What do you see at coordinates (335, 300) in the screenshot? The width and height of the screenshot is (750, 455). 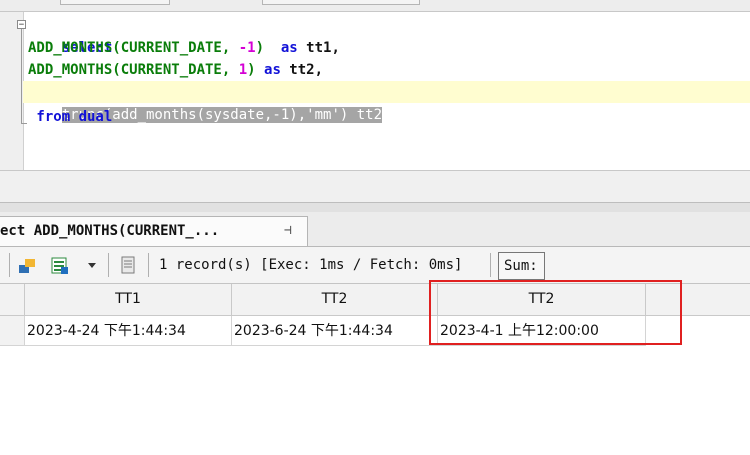 I see `column-header-tt2: TT2` at bounding box center [335, 300].